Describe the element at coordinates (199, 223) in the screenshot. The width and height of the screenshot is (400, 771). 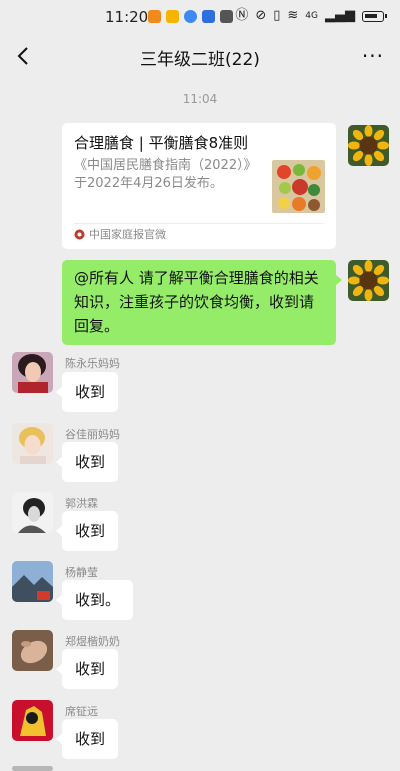
I see `card-divider` at that location.